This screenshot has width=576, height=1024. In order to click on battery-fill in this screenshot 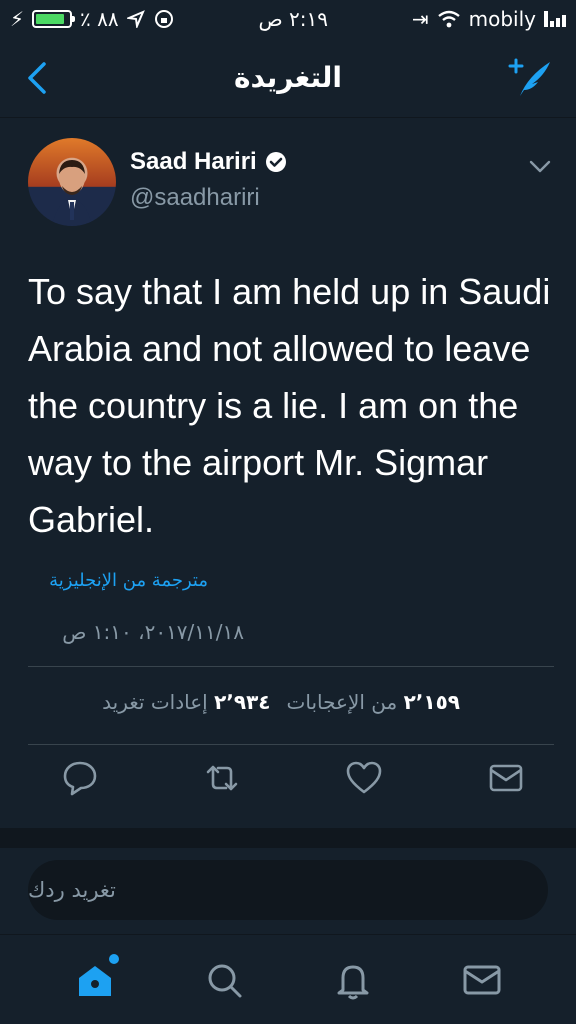, I will do `click(50, 19)`.